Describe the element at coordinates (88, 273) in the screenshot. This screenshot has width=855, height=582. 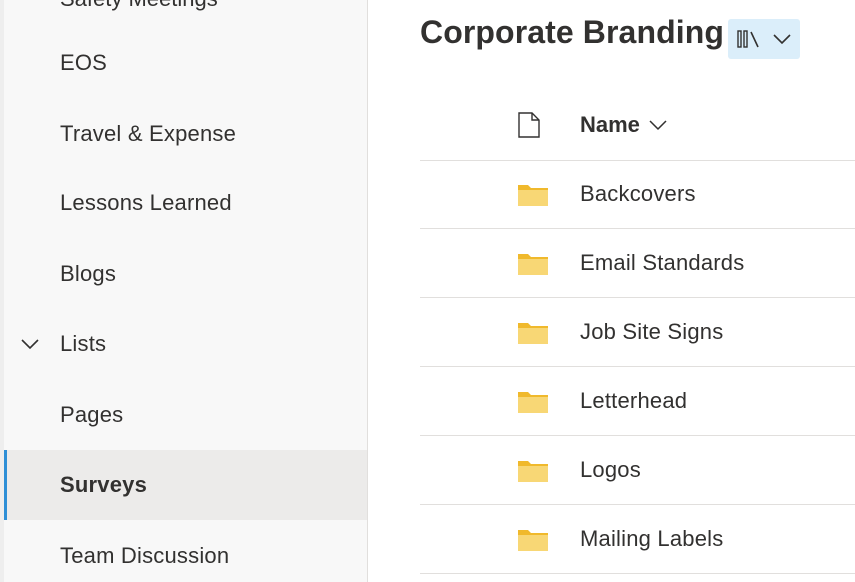
I see `nav-item-label: Blogs` at that location.